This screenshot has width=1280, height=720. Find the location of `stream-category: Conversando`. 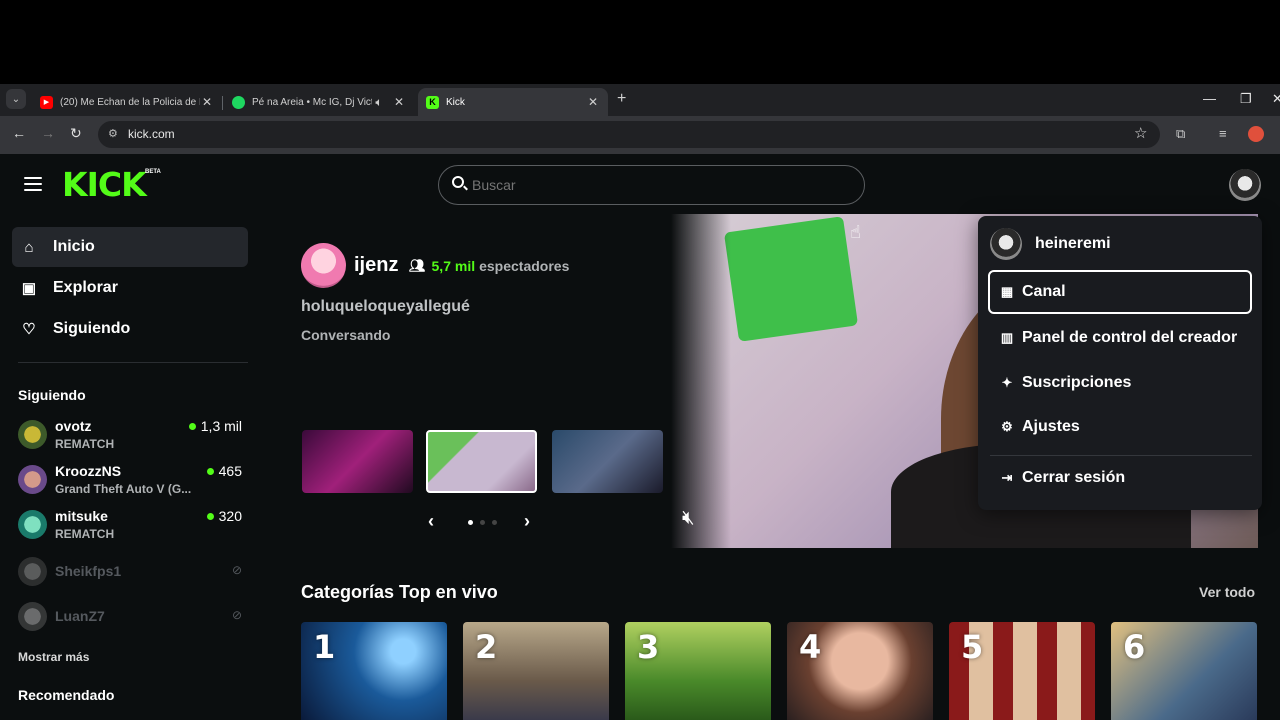

stream-category: Conversando is located at coordinates (345, 335).